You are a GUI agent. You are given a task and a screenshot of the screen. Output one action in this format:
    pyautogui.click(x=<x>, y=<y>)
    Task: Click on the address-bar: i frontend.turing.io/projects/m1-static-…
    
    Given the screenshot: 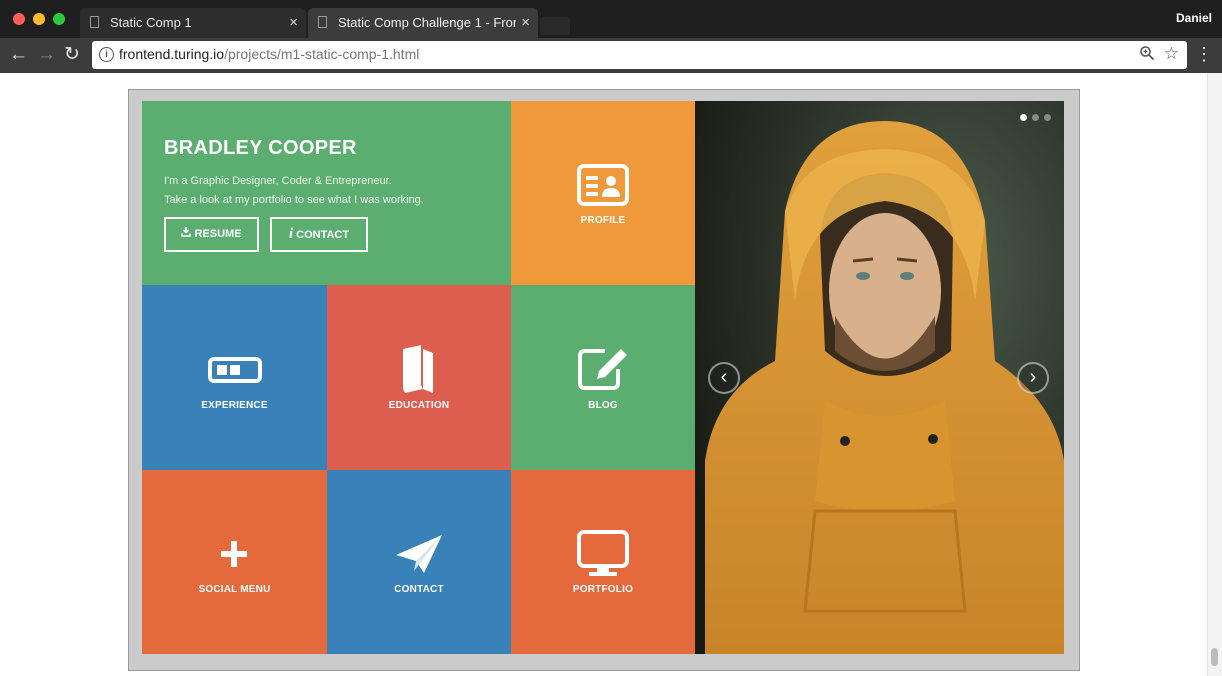 What is the action you would take?
    pyautogui.click(x=639, y=55)
    